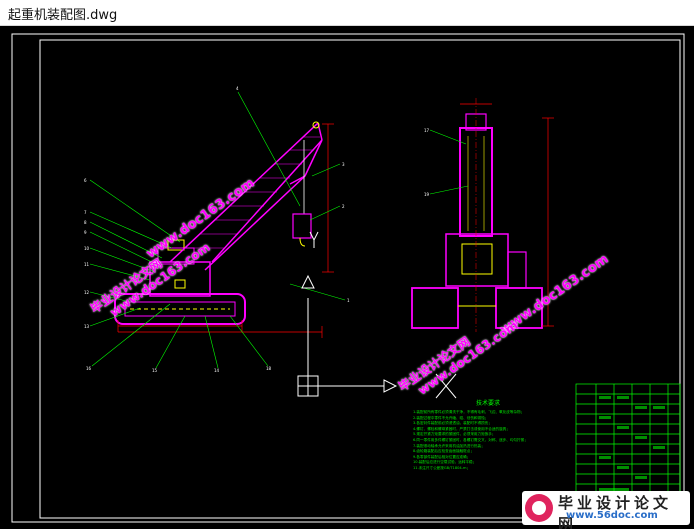 Image resolution: width=694 pixels, height=529 pixels. Describe the element at coordinates (347, 13) in the screenshot. I see `window-titlebar: 起重机装配图.dwg` at that location.